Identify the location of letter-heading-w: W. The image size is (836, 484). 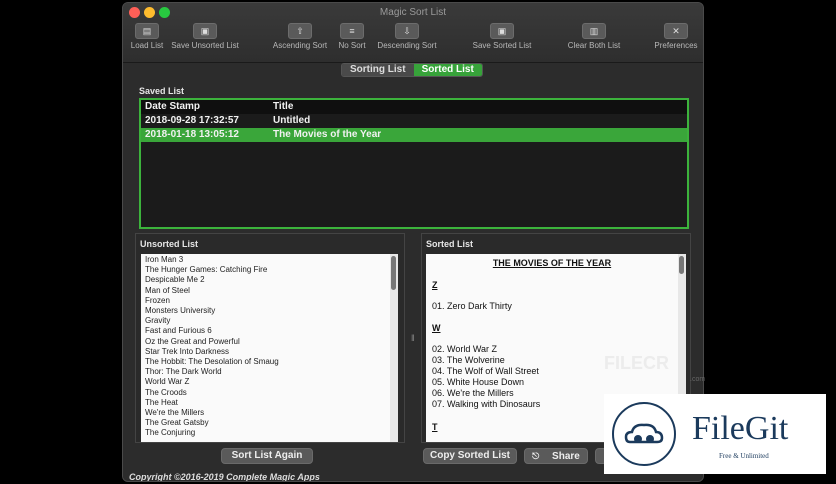
(436, 328).